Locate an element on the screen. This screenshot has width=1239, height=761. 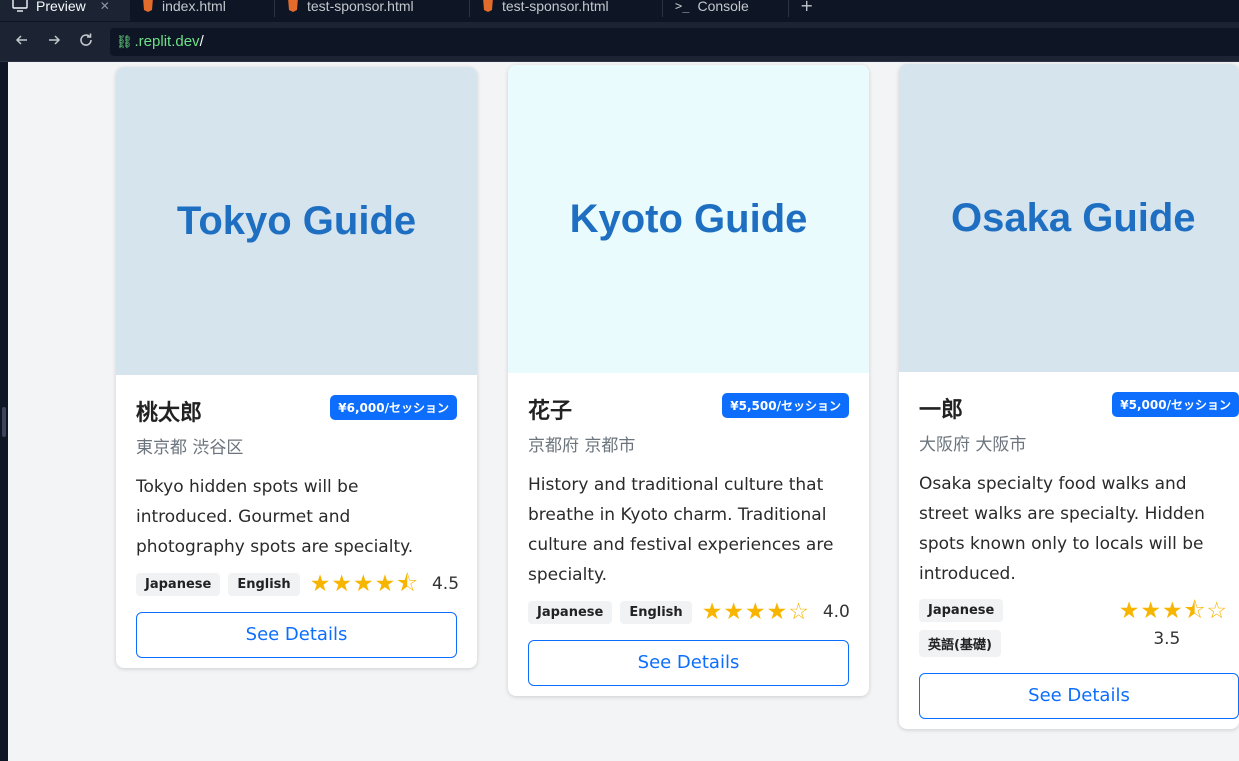
guide-image-text: Osaka Guide is located at coordinates (1073, 217).